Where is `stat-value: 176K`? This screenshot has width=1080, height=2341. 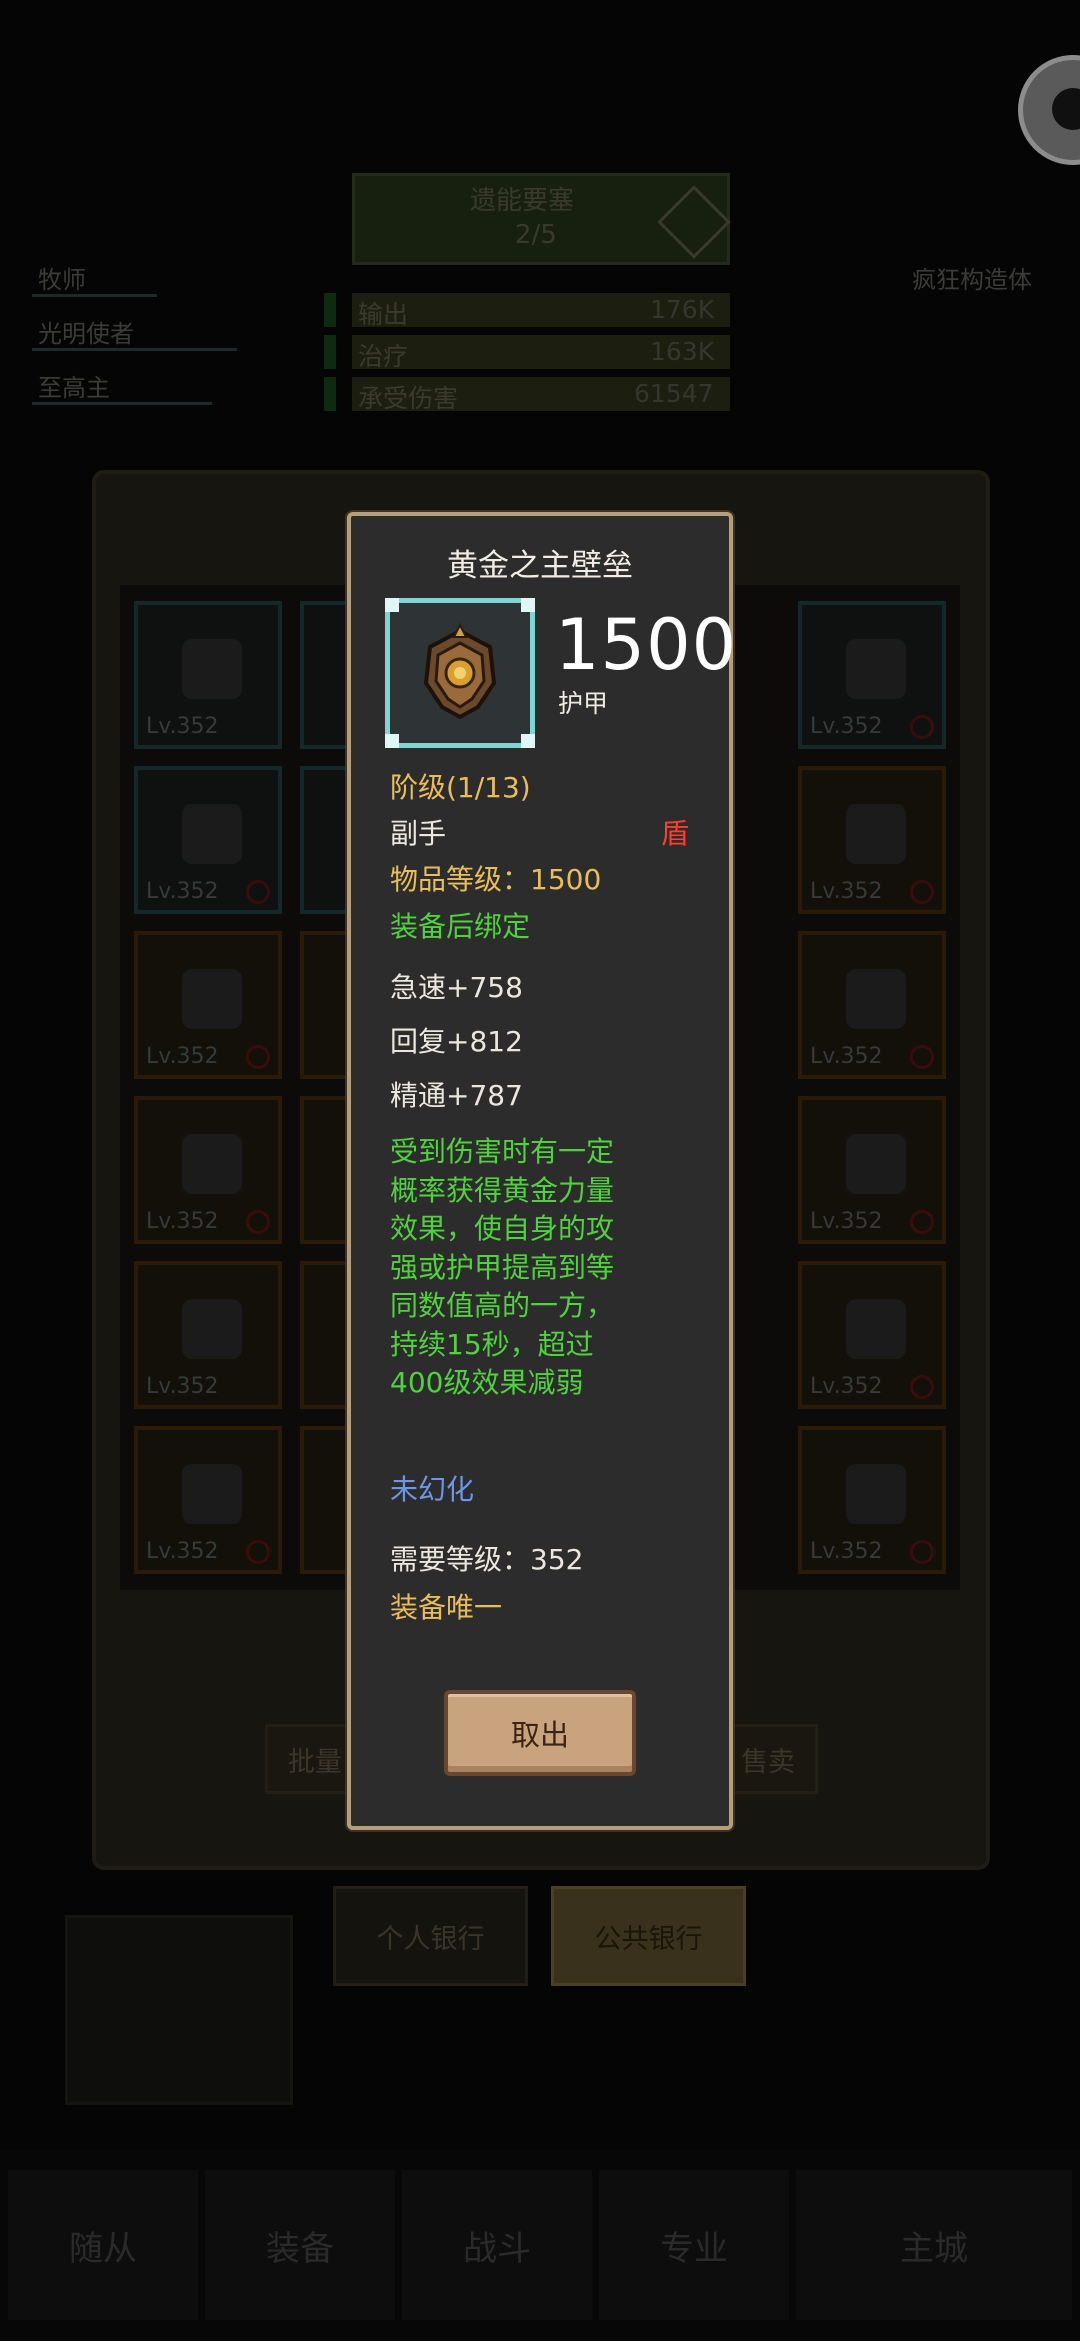 stat-value: 176K is located at coordinates (682, 309).